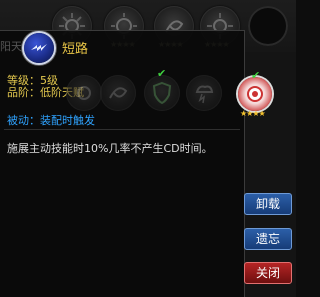 The image size is (320, 297). I want to click on passive-row: 被动：装配时触发, so click(51, 120).